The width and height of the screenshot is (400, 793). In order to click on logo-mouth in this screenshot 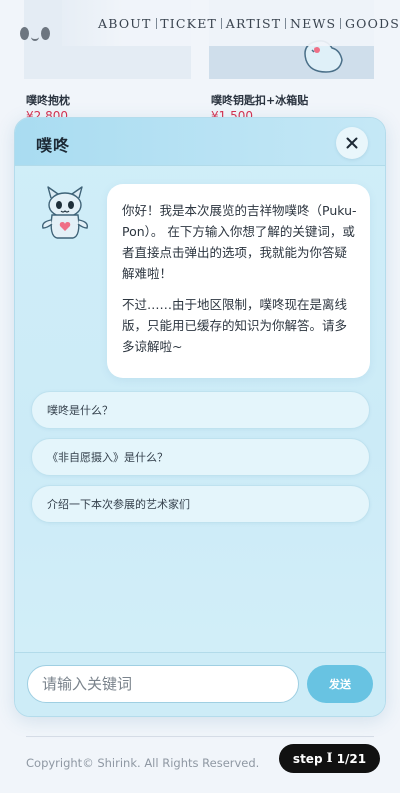, I will do `click(35, 38)`.